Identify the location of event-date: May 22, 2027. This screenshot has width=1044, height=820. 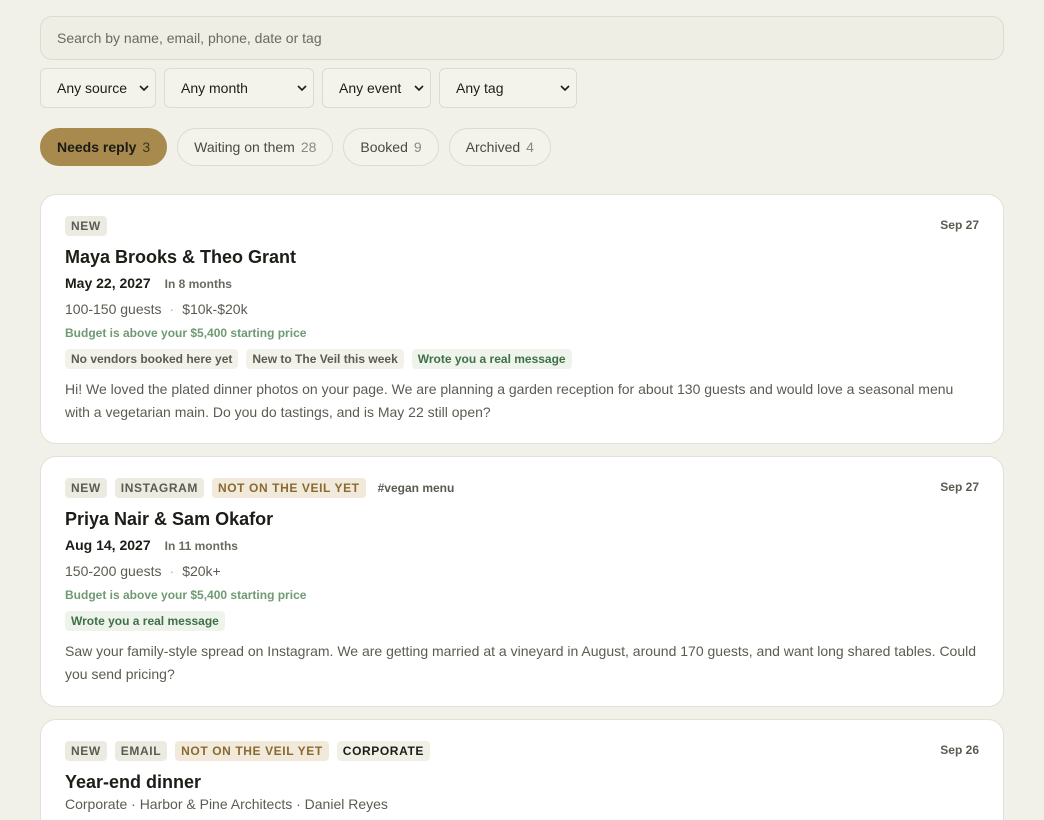
(108, 283).